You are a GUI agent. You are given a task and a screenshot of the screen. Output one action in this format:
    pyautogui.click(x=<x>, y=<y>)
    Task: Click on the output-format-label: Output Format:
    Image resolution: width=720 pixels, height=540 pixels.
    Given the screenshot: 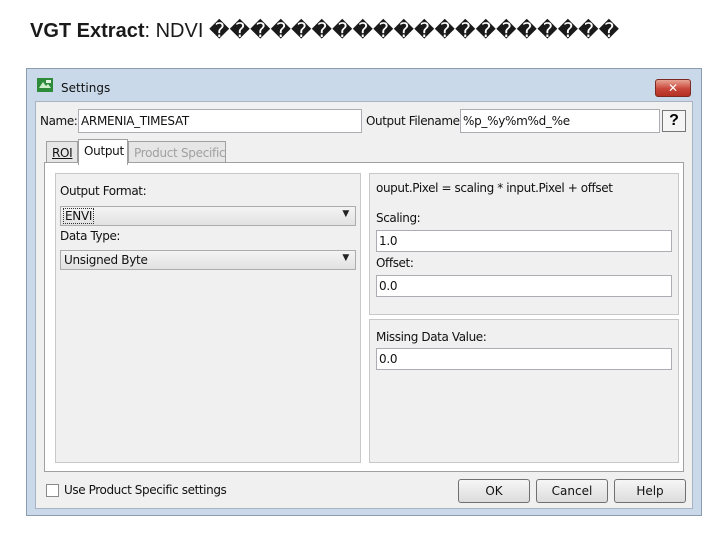 What is the action you would take?
    pyautogui.click(x=103, y=191)
    